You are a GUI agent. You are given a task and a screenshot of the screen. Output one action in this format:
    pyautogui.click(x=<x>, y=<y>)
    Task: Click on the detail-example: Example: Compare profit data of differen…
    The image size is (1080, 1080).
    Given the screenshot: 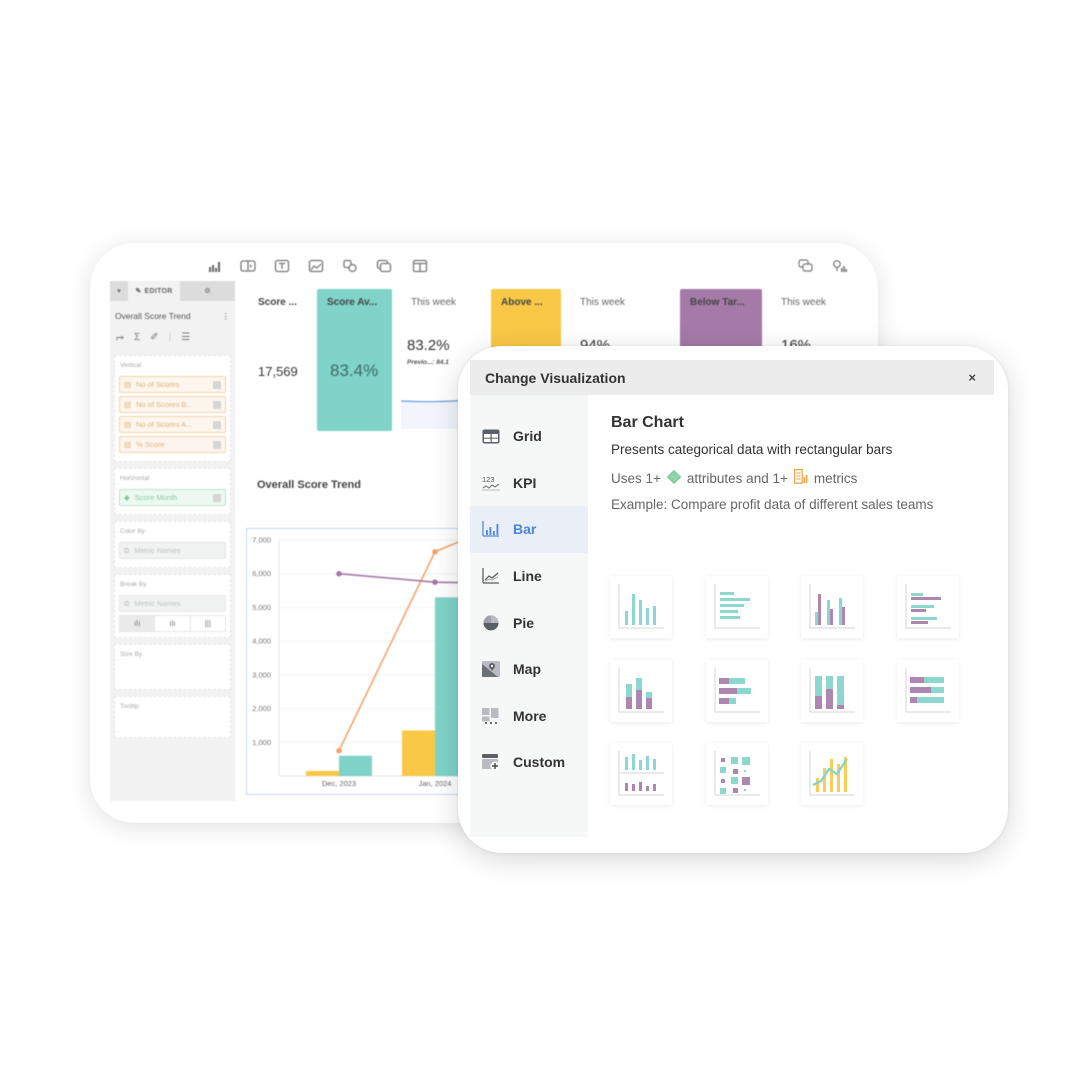 What is the action you would take?
    pyautogui.click(x=772, y=504)
    